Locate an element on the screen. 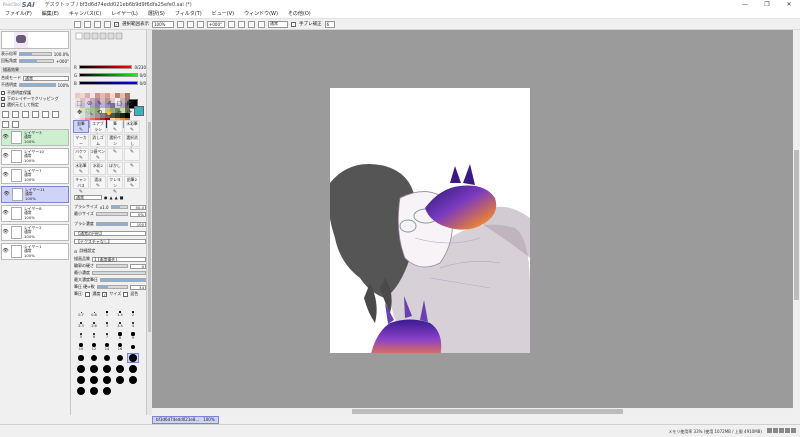 This screenshot has width=800, height=437. layer-row: 👁 レイヤー8 通常 100% is located at coordinates (35, 213).